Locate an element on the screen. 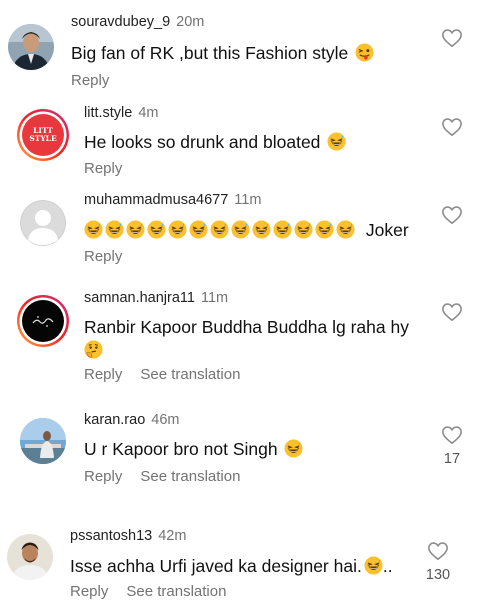  comment-meta: souravdubey_9 20m is located at coordinates (137, 22).